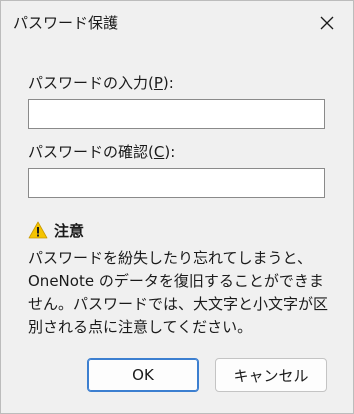  Describe the element at coordinates (271, 375) in the screenshot. I see `cancel-button: キャンセル` at that location.